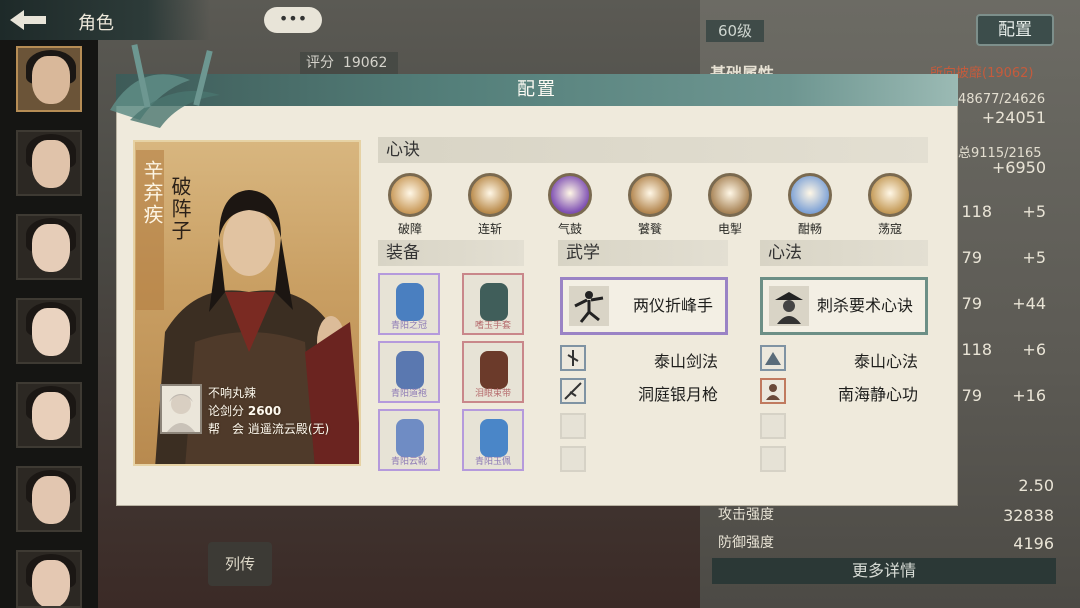 This screenshot has width=1080, height=608. What do you see at coordinates (1013, 117) in the screenshot?
I see `stat-value: +24051` at bounding box center [1013, 117].